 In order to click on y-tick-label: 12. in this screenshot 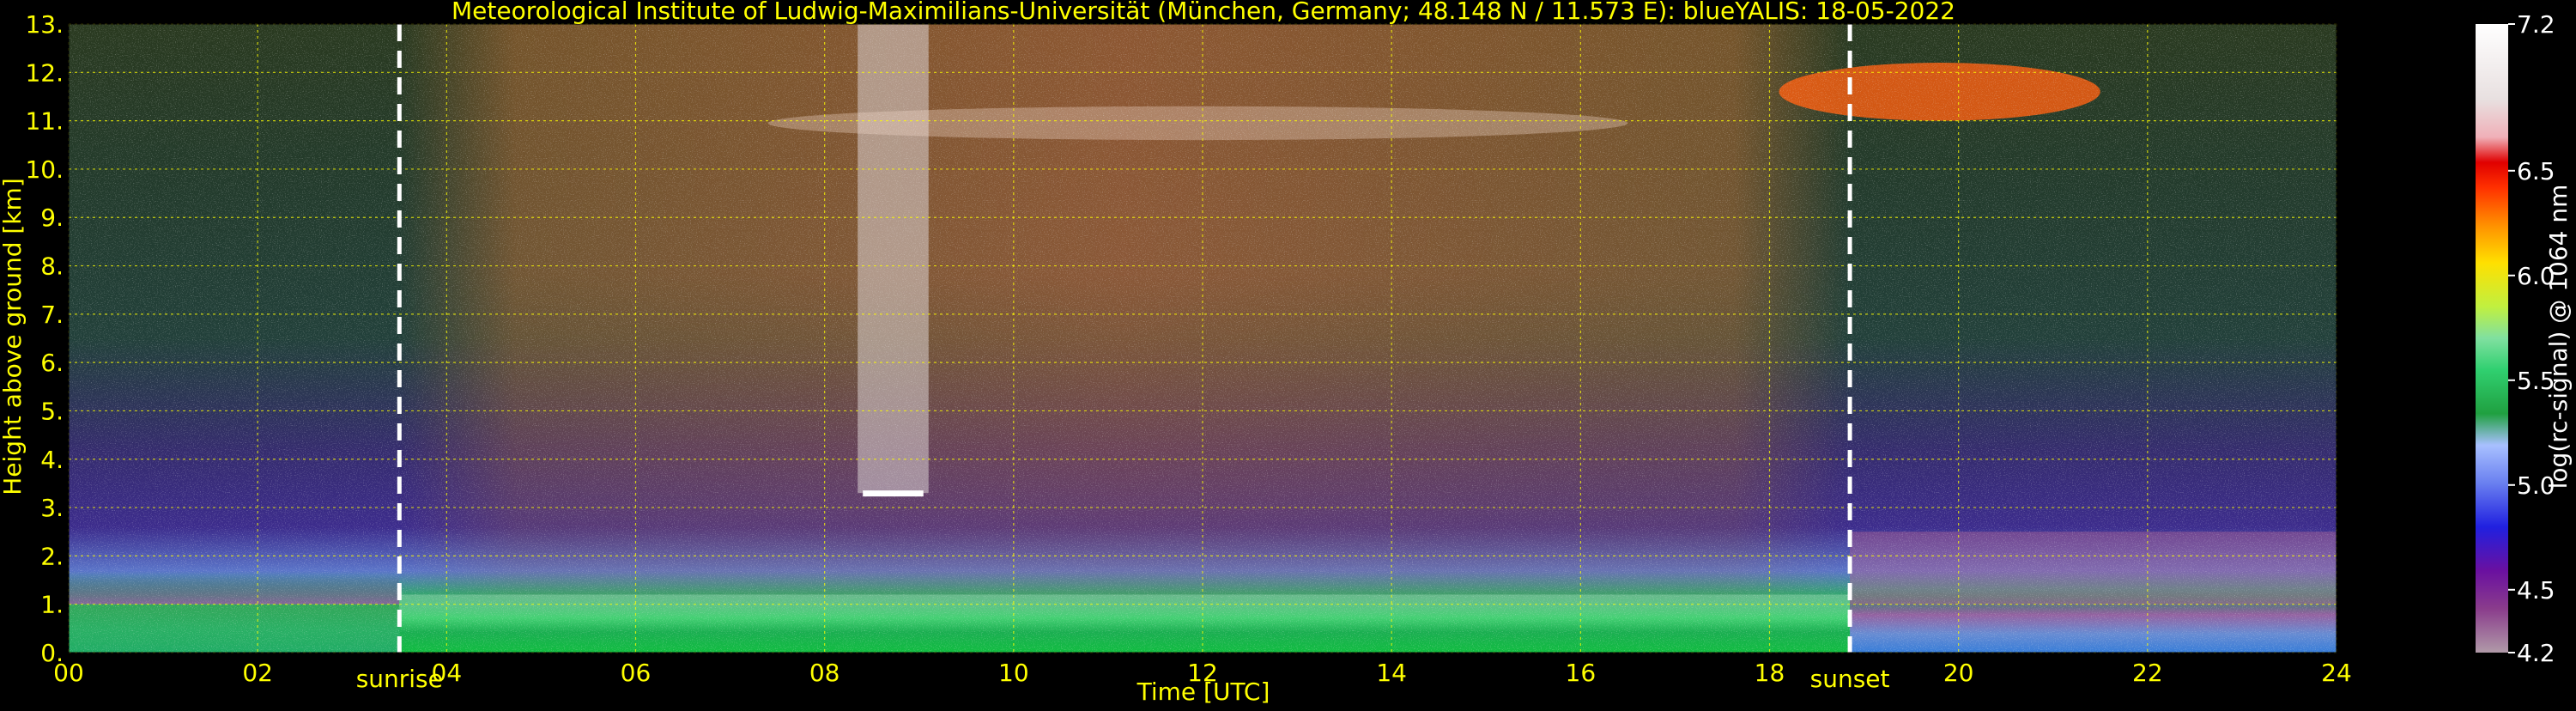, I will do `click(44, 72)`.